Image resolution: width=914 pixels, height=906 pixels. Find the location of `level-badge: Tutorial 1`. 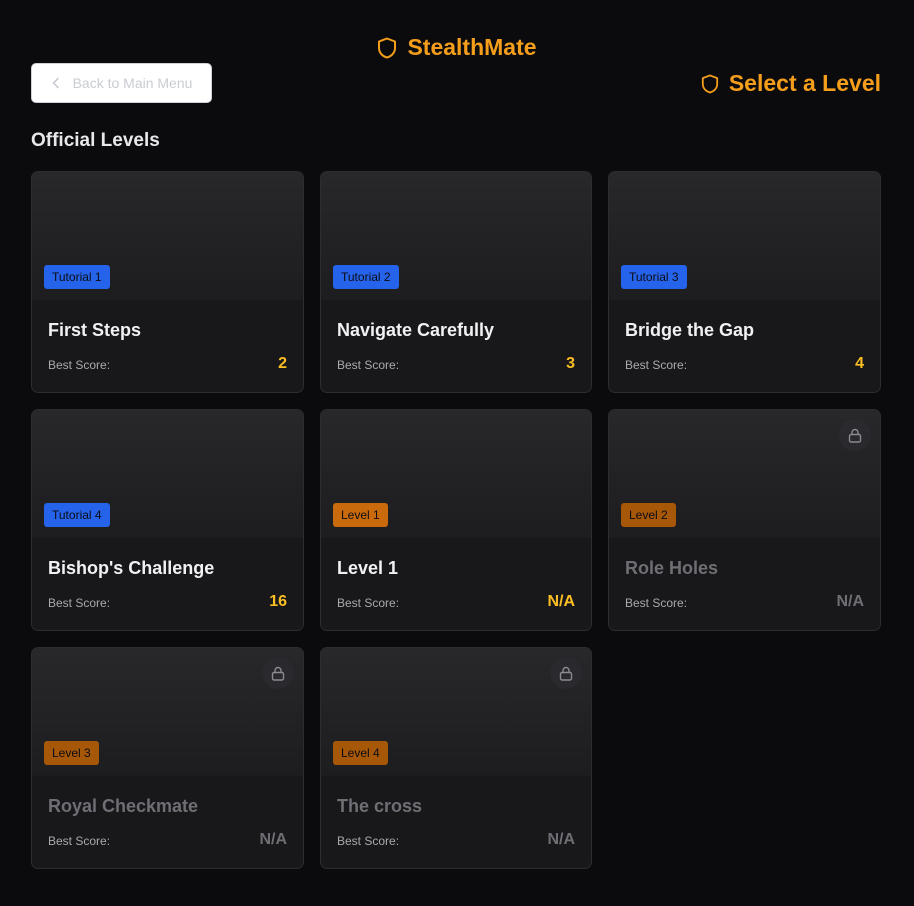

level-badge: Tutorial 1 is located at coordinates (77, 277).